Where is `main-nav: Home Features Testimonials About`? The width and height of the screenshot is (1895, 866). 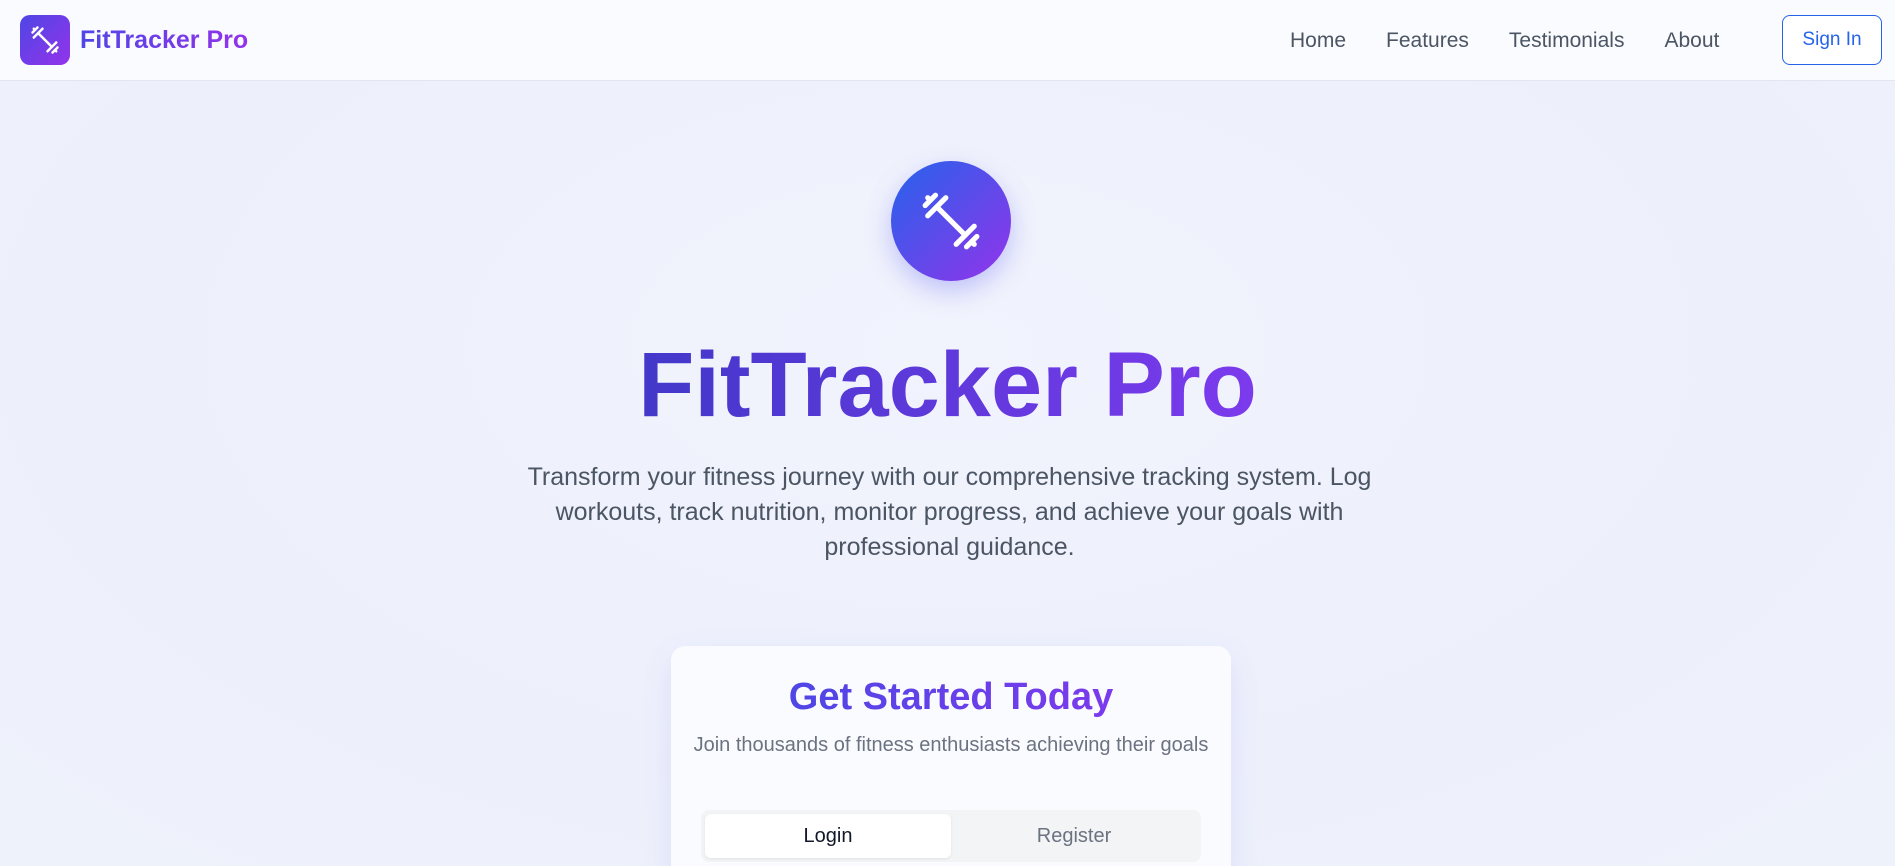 main-nav: Home Features Testimonials About is located at coordinates (1524, 40).